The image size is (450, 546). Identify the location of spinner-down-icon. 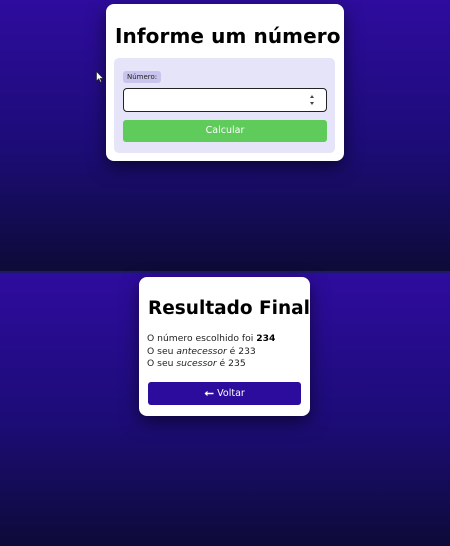
(312, 103).